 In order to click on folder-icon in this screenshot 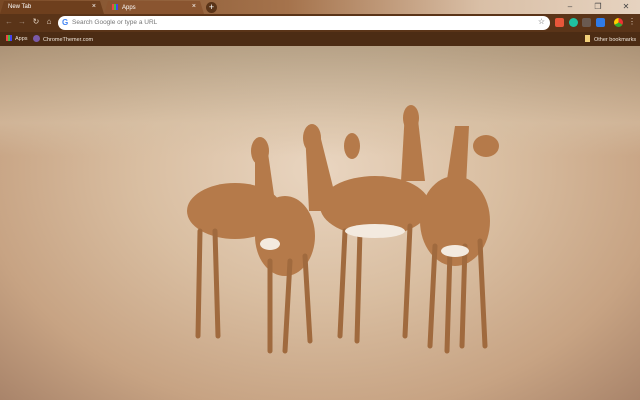, I will do `click(587, 38)`.